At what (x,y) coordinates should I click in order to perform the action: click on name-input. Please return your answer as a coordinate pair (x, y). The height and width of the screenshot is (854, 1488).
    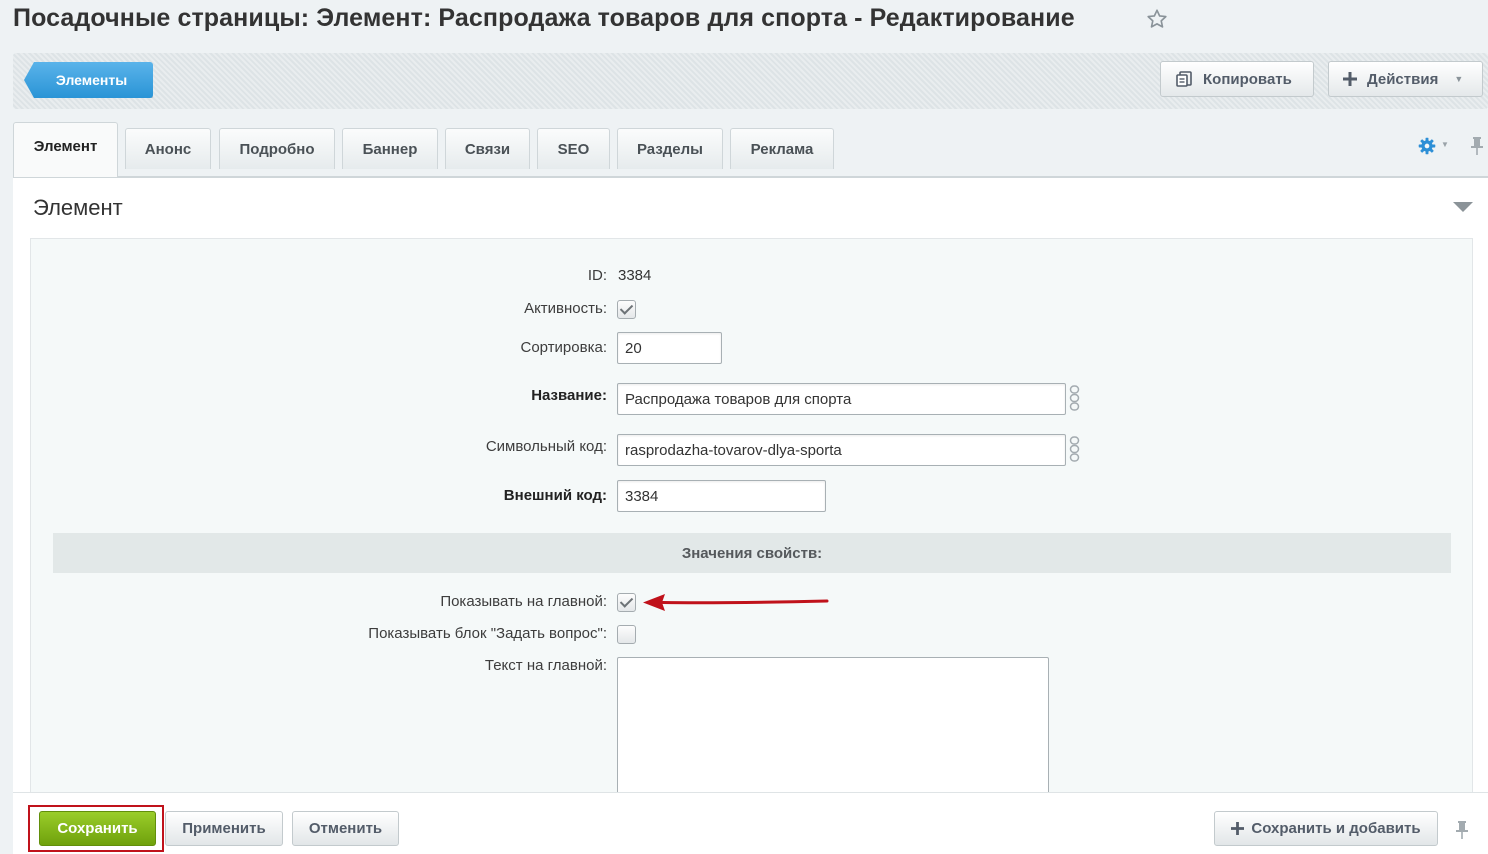
    Looking at the image, I should click on (841, 399).